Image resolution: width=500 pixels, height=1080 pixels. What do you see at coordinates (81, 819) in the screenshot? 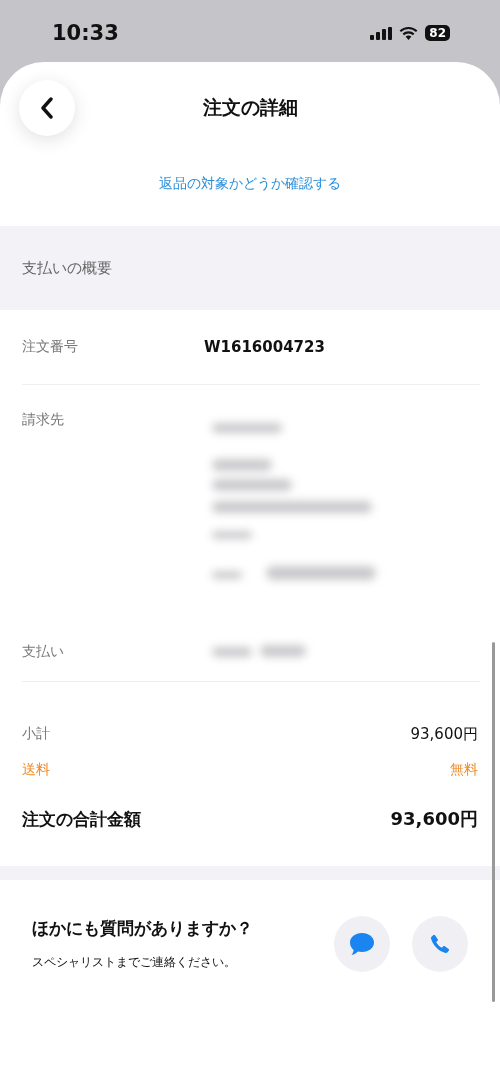
I see `total-label: 注文の合計金額` at bounding box center [81, 819].